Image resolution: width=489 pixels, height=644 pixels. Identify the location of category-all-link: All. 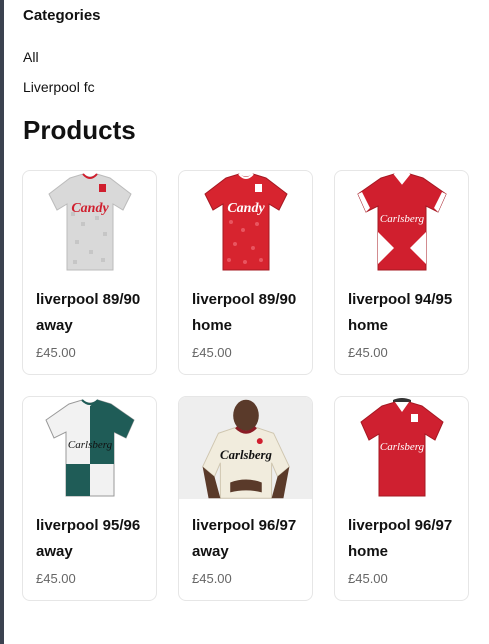
(31, 57).